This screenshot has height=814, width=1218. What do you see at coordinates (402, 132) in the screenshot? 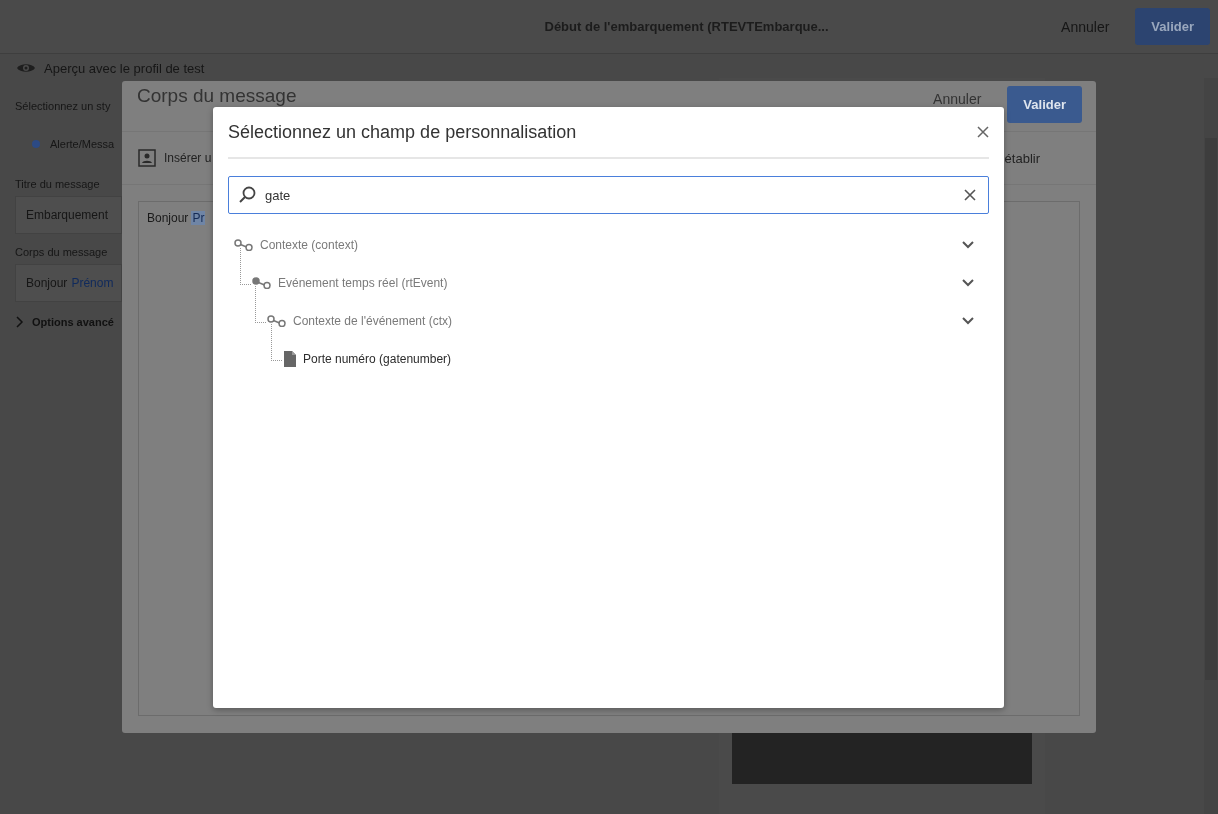
I see `dialog-title: Sélectionnez un champ de personnalisation` at bounding box center [402, 132].